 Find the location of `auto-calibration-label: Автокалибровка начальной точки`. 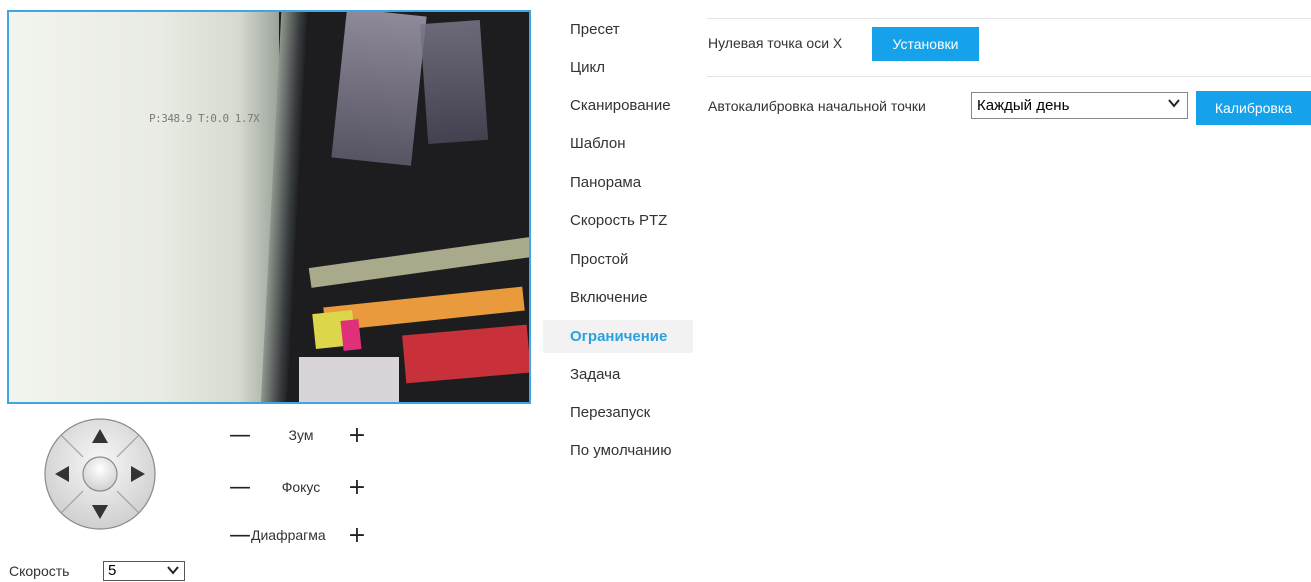

auto-calibration-label: Автокалибровка начальной точки is located at coordinates (817, 106).